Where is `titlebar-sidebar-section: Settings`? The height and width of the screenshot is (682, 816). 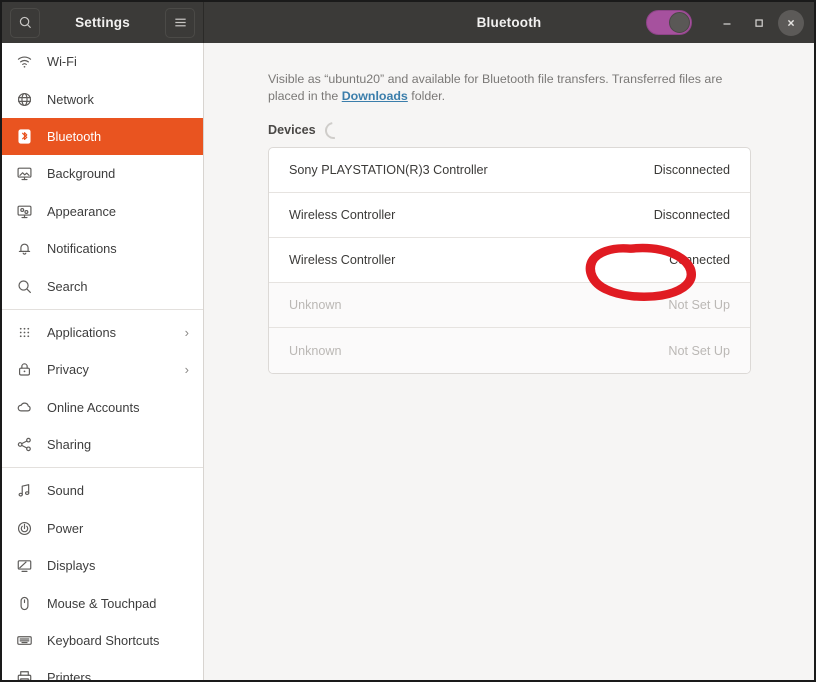 titlebar-sidebar-section: Settings is located at coordinates (103, 22).